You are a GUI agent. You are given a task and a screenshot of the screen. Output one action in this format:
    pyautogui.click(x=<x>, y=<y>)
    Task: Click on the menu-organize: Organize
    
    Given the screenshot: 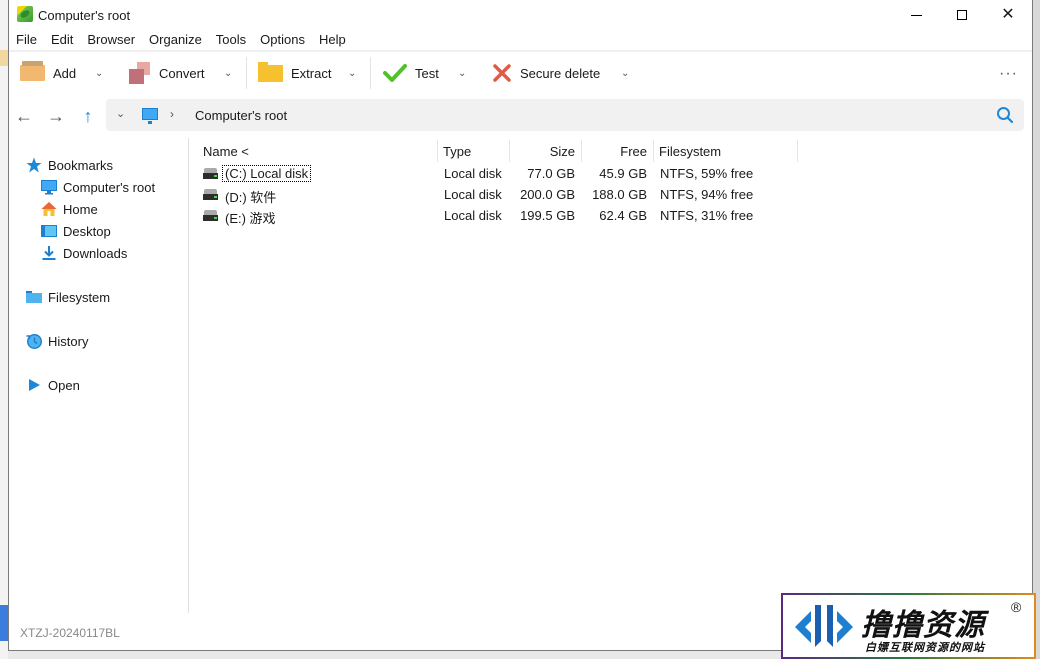 What is the action you would take?
    pyautogui.click(x=175, y=40)
    